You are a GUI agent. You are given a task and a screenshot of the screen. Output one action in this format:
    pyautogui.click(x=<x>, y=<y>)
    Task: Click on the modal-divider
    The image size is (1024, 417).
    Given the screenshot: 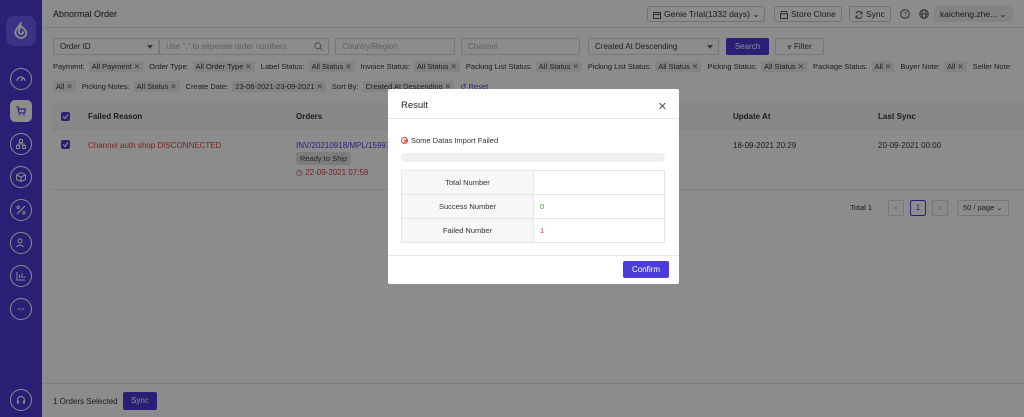 What is the action you would take?
    pyautogui.click(x=533, y=118)
    